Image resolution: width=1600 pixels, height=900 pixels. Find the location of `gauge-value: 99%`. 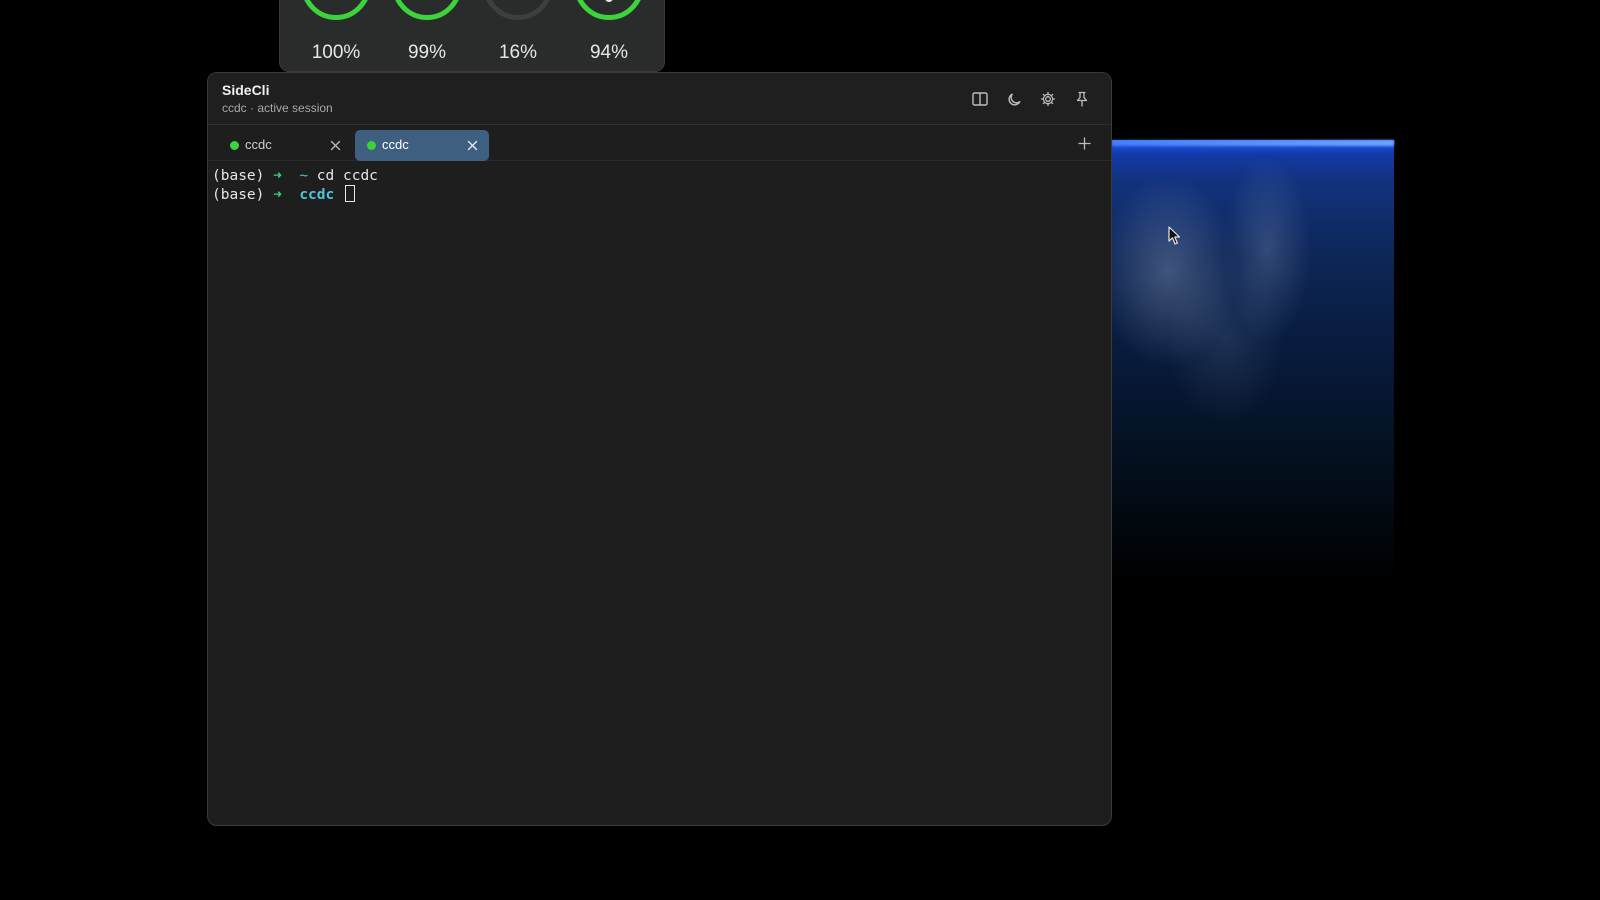

gauge-value: 99% is located at coordinates (427, 52).